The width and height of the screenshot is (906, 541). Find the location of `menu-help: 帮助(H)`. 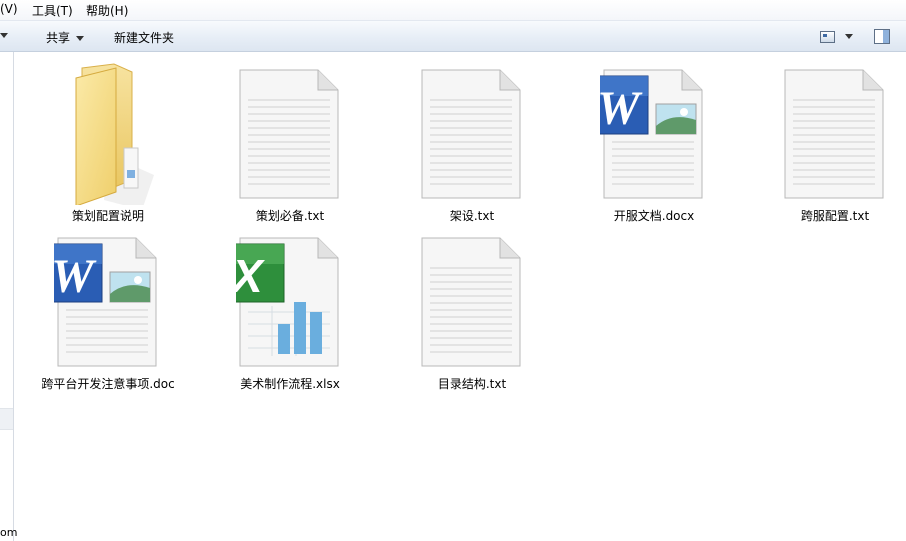

menu-help: 帮助(H) is located at coordinates (107, 10).